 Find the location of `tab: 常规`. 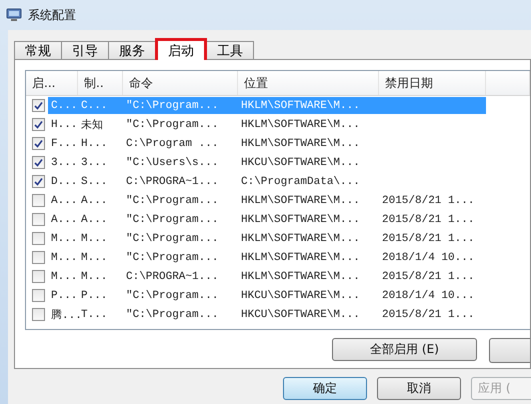

tab: 常规 is located at coordinates (38, 50).